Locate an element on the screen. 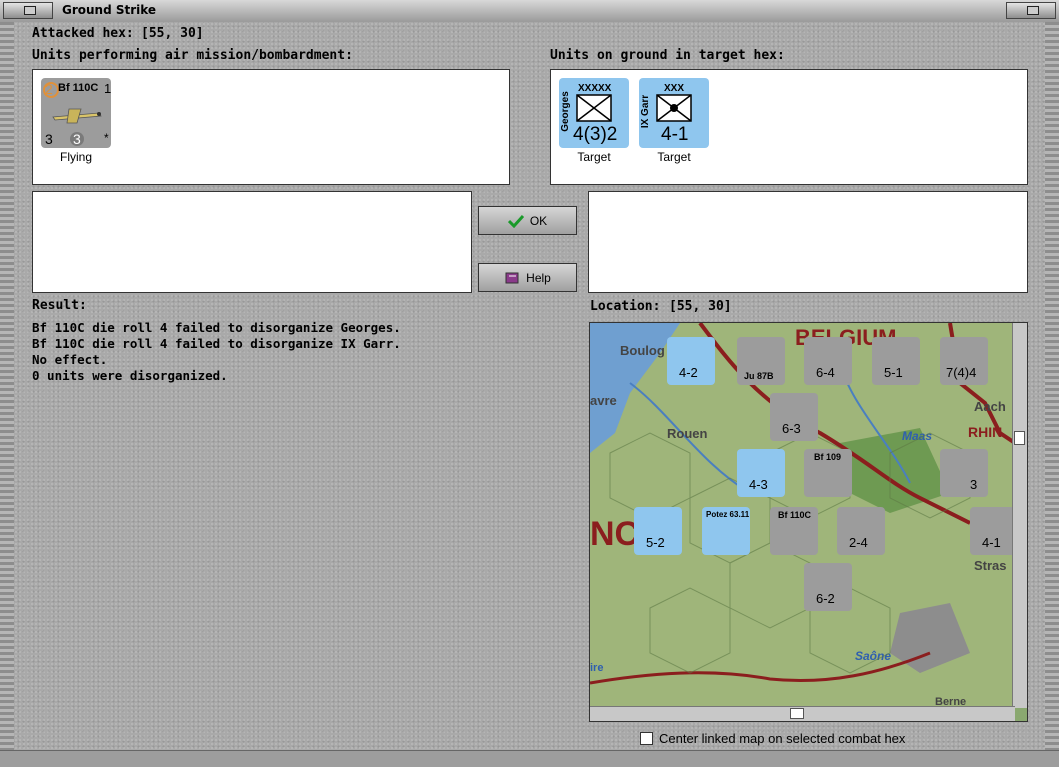 This screenshot has height=767, width=1059. title-bar: Ground Strike is located at coordinates (529, 11).